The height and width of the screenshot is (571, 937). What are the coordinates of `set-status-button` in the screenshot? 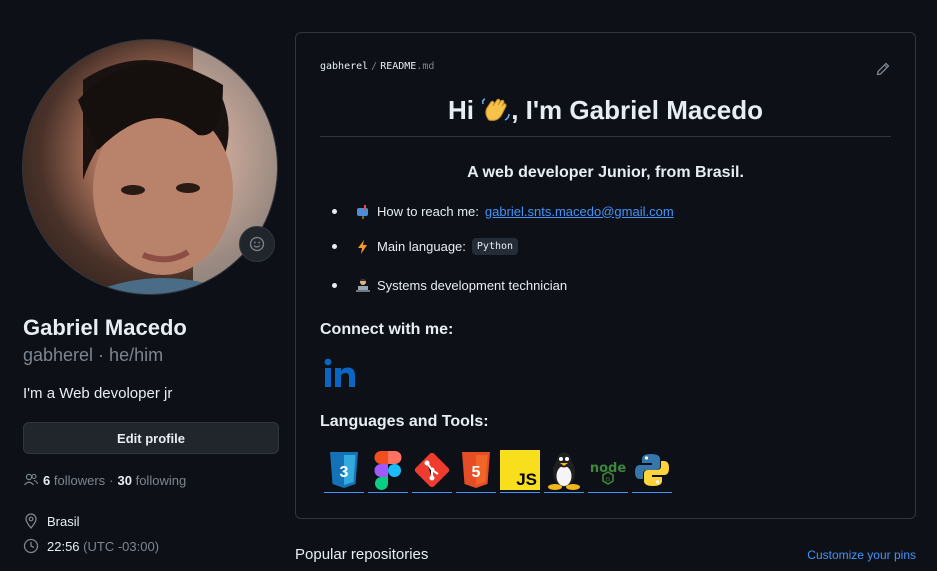 It's located at (257, 244).